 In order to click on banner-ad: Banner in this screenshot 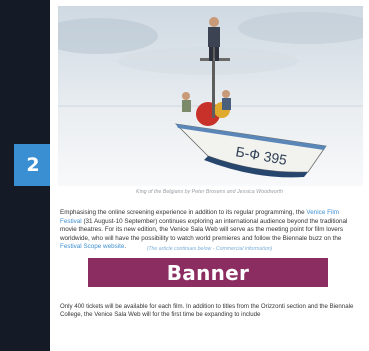, I will do `click(208, 272)`.